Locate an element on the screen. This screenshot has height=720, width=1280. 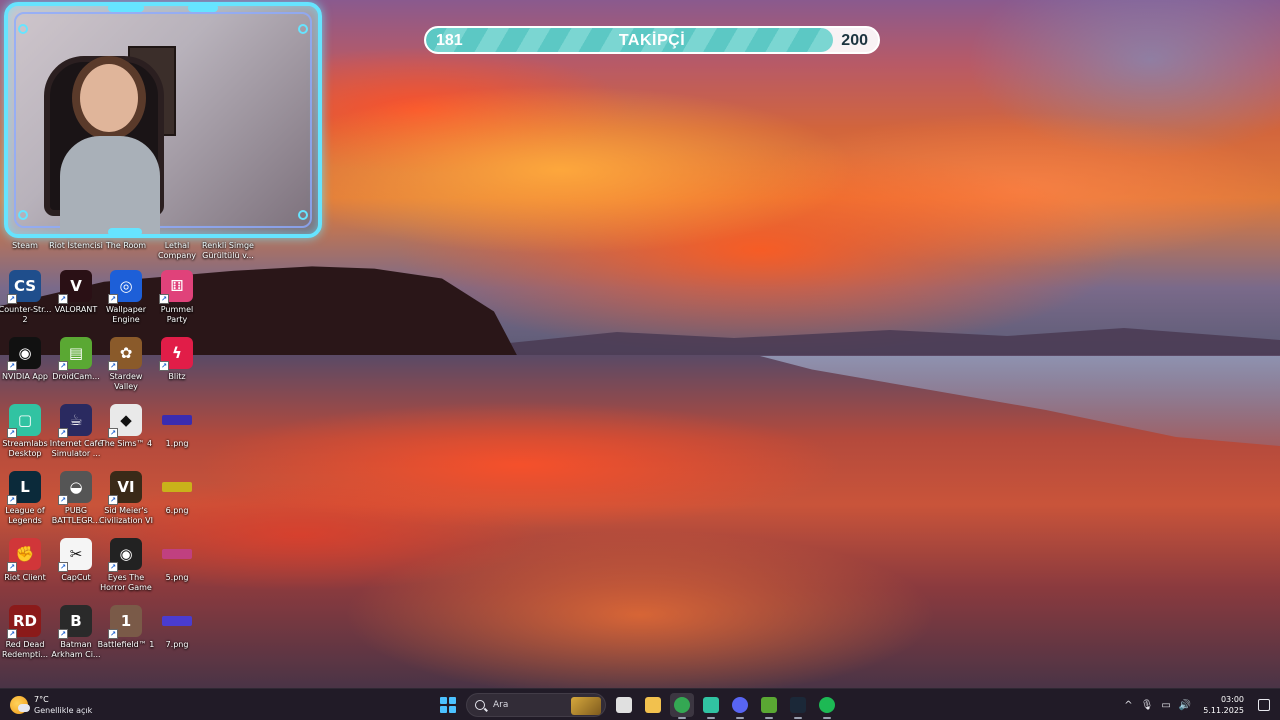
desktop-icon-eyes-the-horror-game: ◉ ↗ Eyes The Horror Game is located at coordinates (126, 565).